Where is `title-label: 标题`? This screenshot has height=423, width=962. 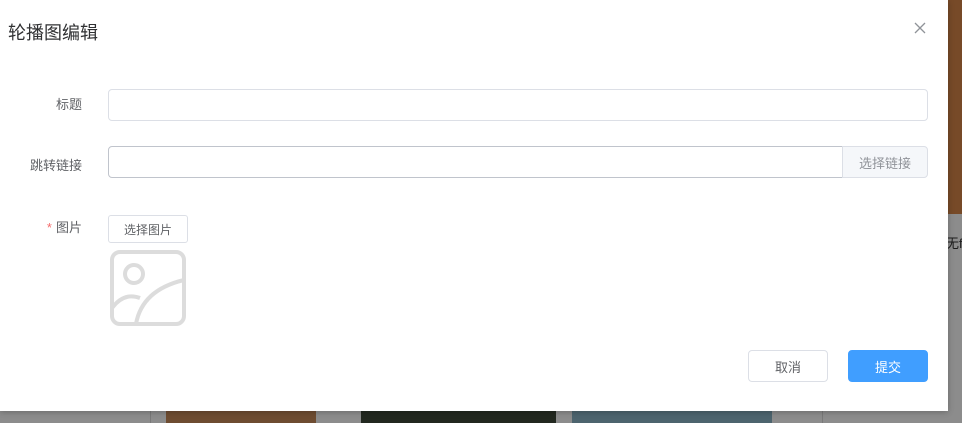 title-label: 标题 is located at coordinates (68, 104).